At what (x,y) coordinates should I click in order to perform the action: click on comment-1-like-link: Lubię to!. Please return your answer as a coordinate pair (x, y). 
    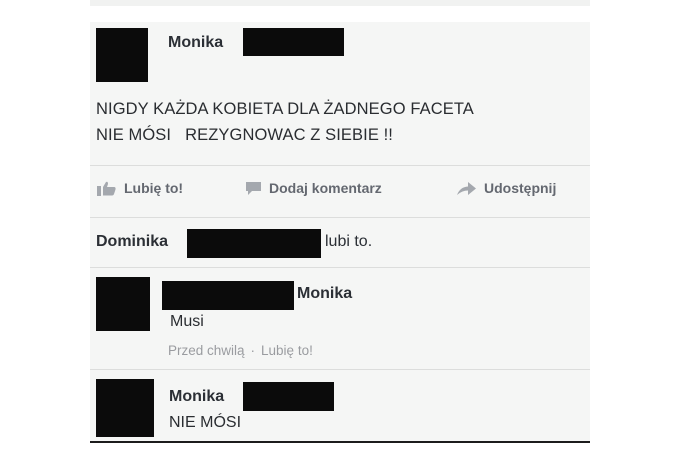
    Looking at the image, I should click on (287, 350).